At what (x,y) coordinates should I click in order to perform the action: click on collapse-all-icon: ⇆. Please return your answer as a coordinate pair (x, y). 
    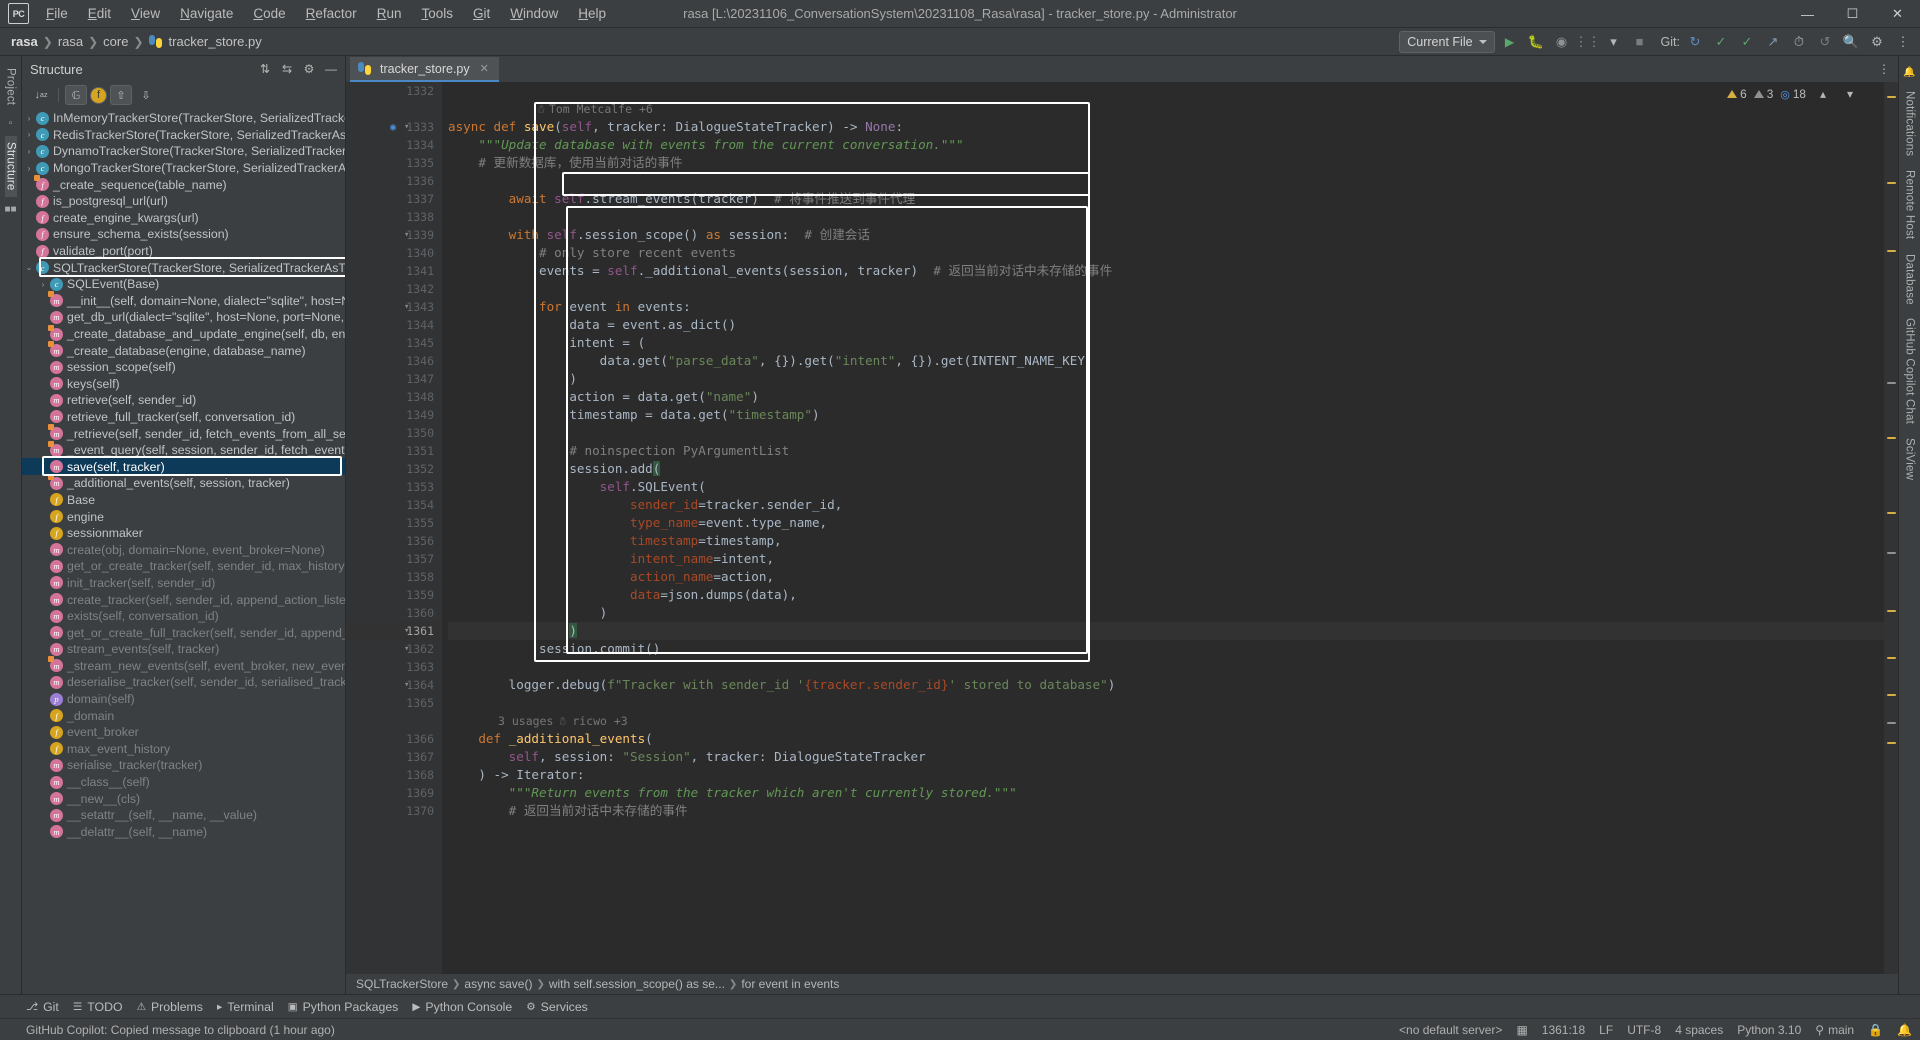
    Looking at the image, I should click on (287, 69).